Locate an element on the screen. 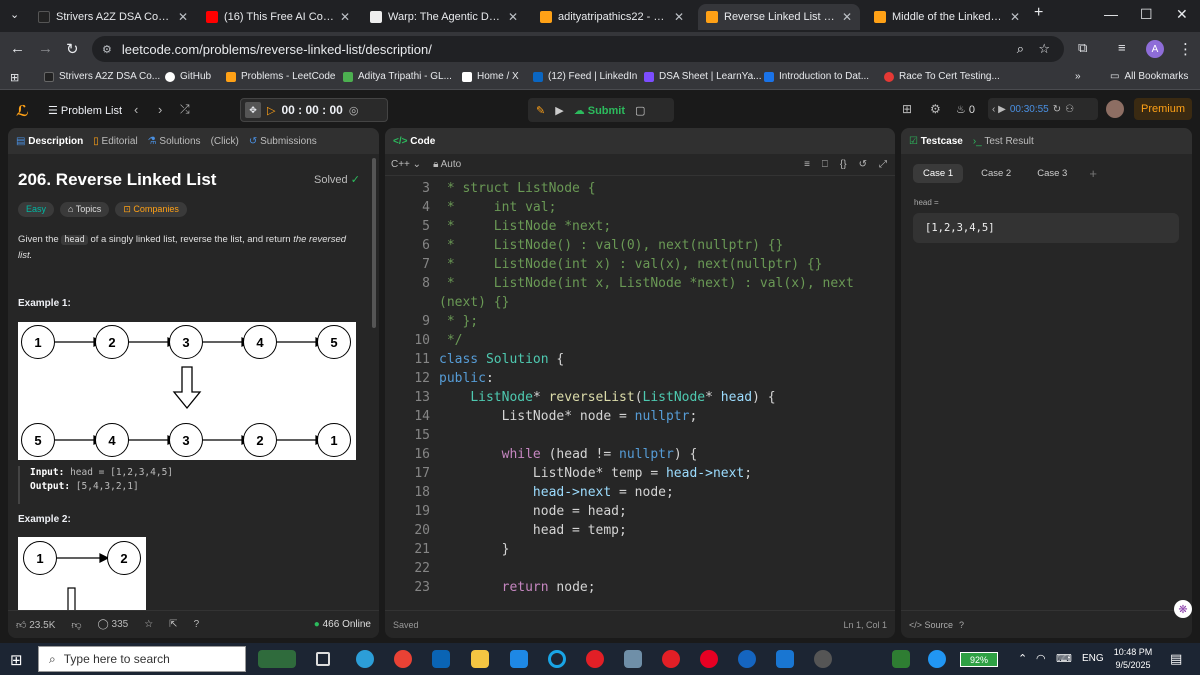 This screenshot has height=675, width=1200. extensions-icon: ⧉ is located at coordinates (1082, 48).